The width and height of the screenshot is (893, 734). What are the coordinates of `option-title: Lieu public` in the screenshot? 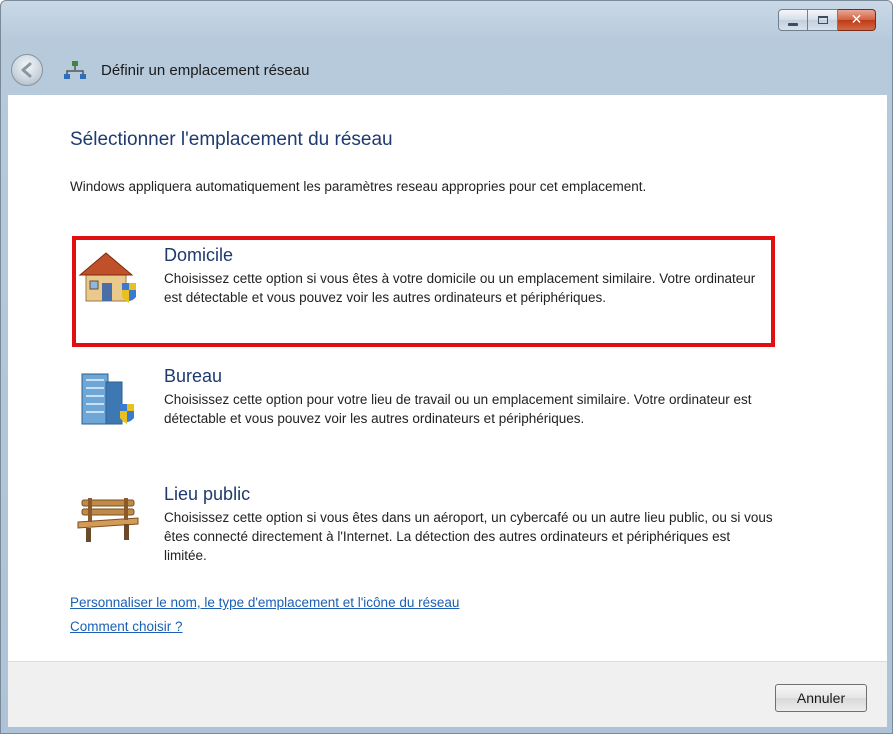 It's located at (207, 494).